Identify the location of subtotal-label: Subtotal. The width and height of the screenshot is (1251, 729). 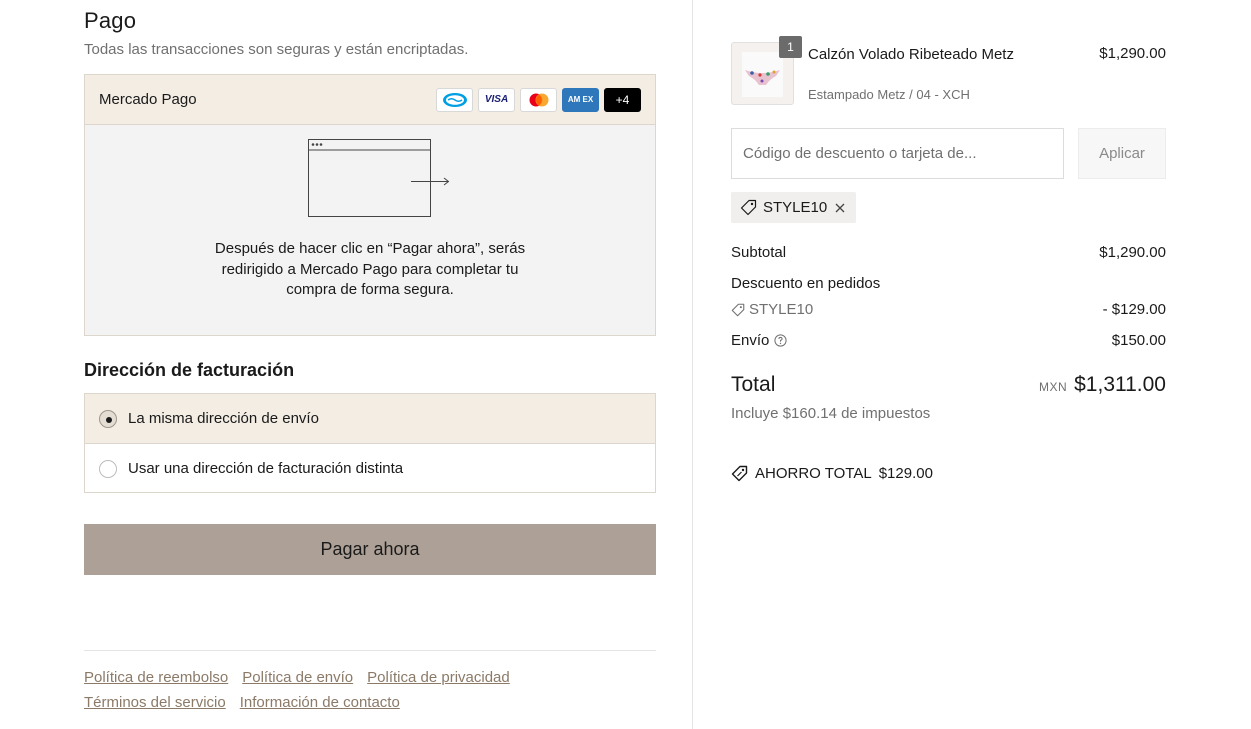
(759, 252).